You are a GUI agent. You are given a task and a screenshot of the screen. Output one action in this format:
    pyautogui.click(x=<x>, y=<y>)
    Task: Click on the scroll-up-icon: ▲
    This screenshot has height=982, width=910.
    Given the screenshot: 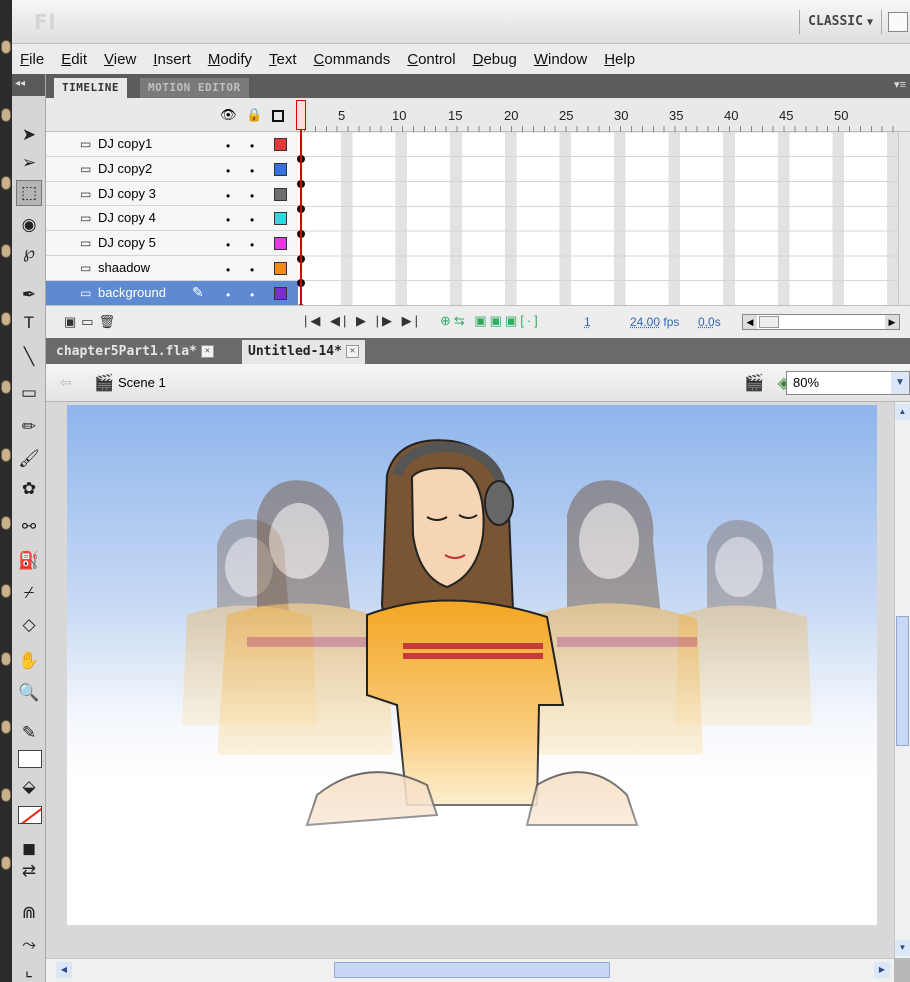 What is the action you would take?
    pyautogui.click(x=902, y=412)
    